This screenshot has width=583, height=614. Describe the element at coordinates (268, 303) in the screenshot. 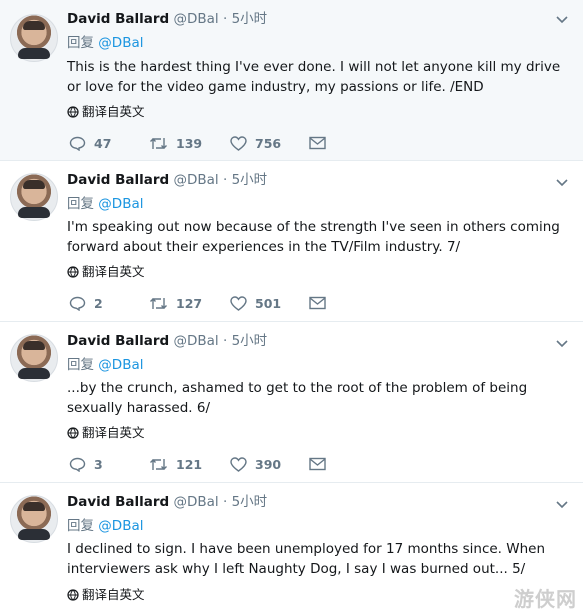

I see `like-count: 501` at that location.